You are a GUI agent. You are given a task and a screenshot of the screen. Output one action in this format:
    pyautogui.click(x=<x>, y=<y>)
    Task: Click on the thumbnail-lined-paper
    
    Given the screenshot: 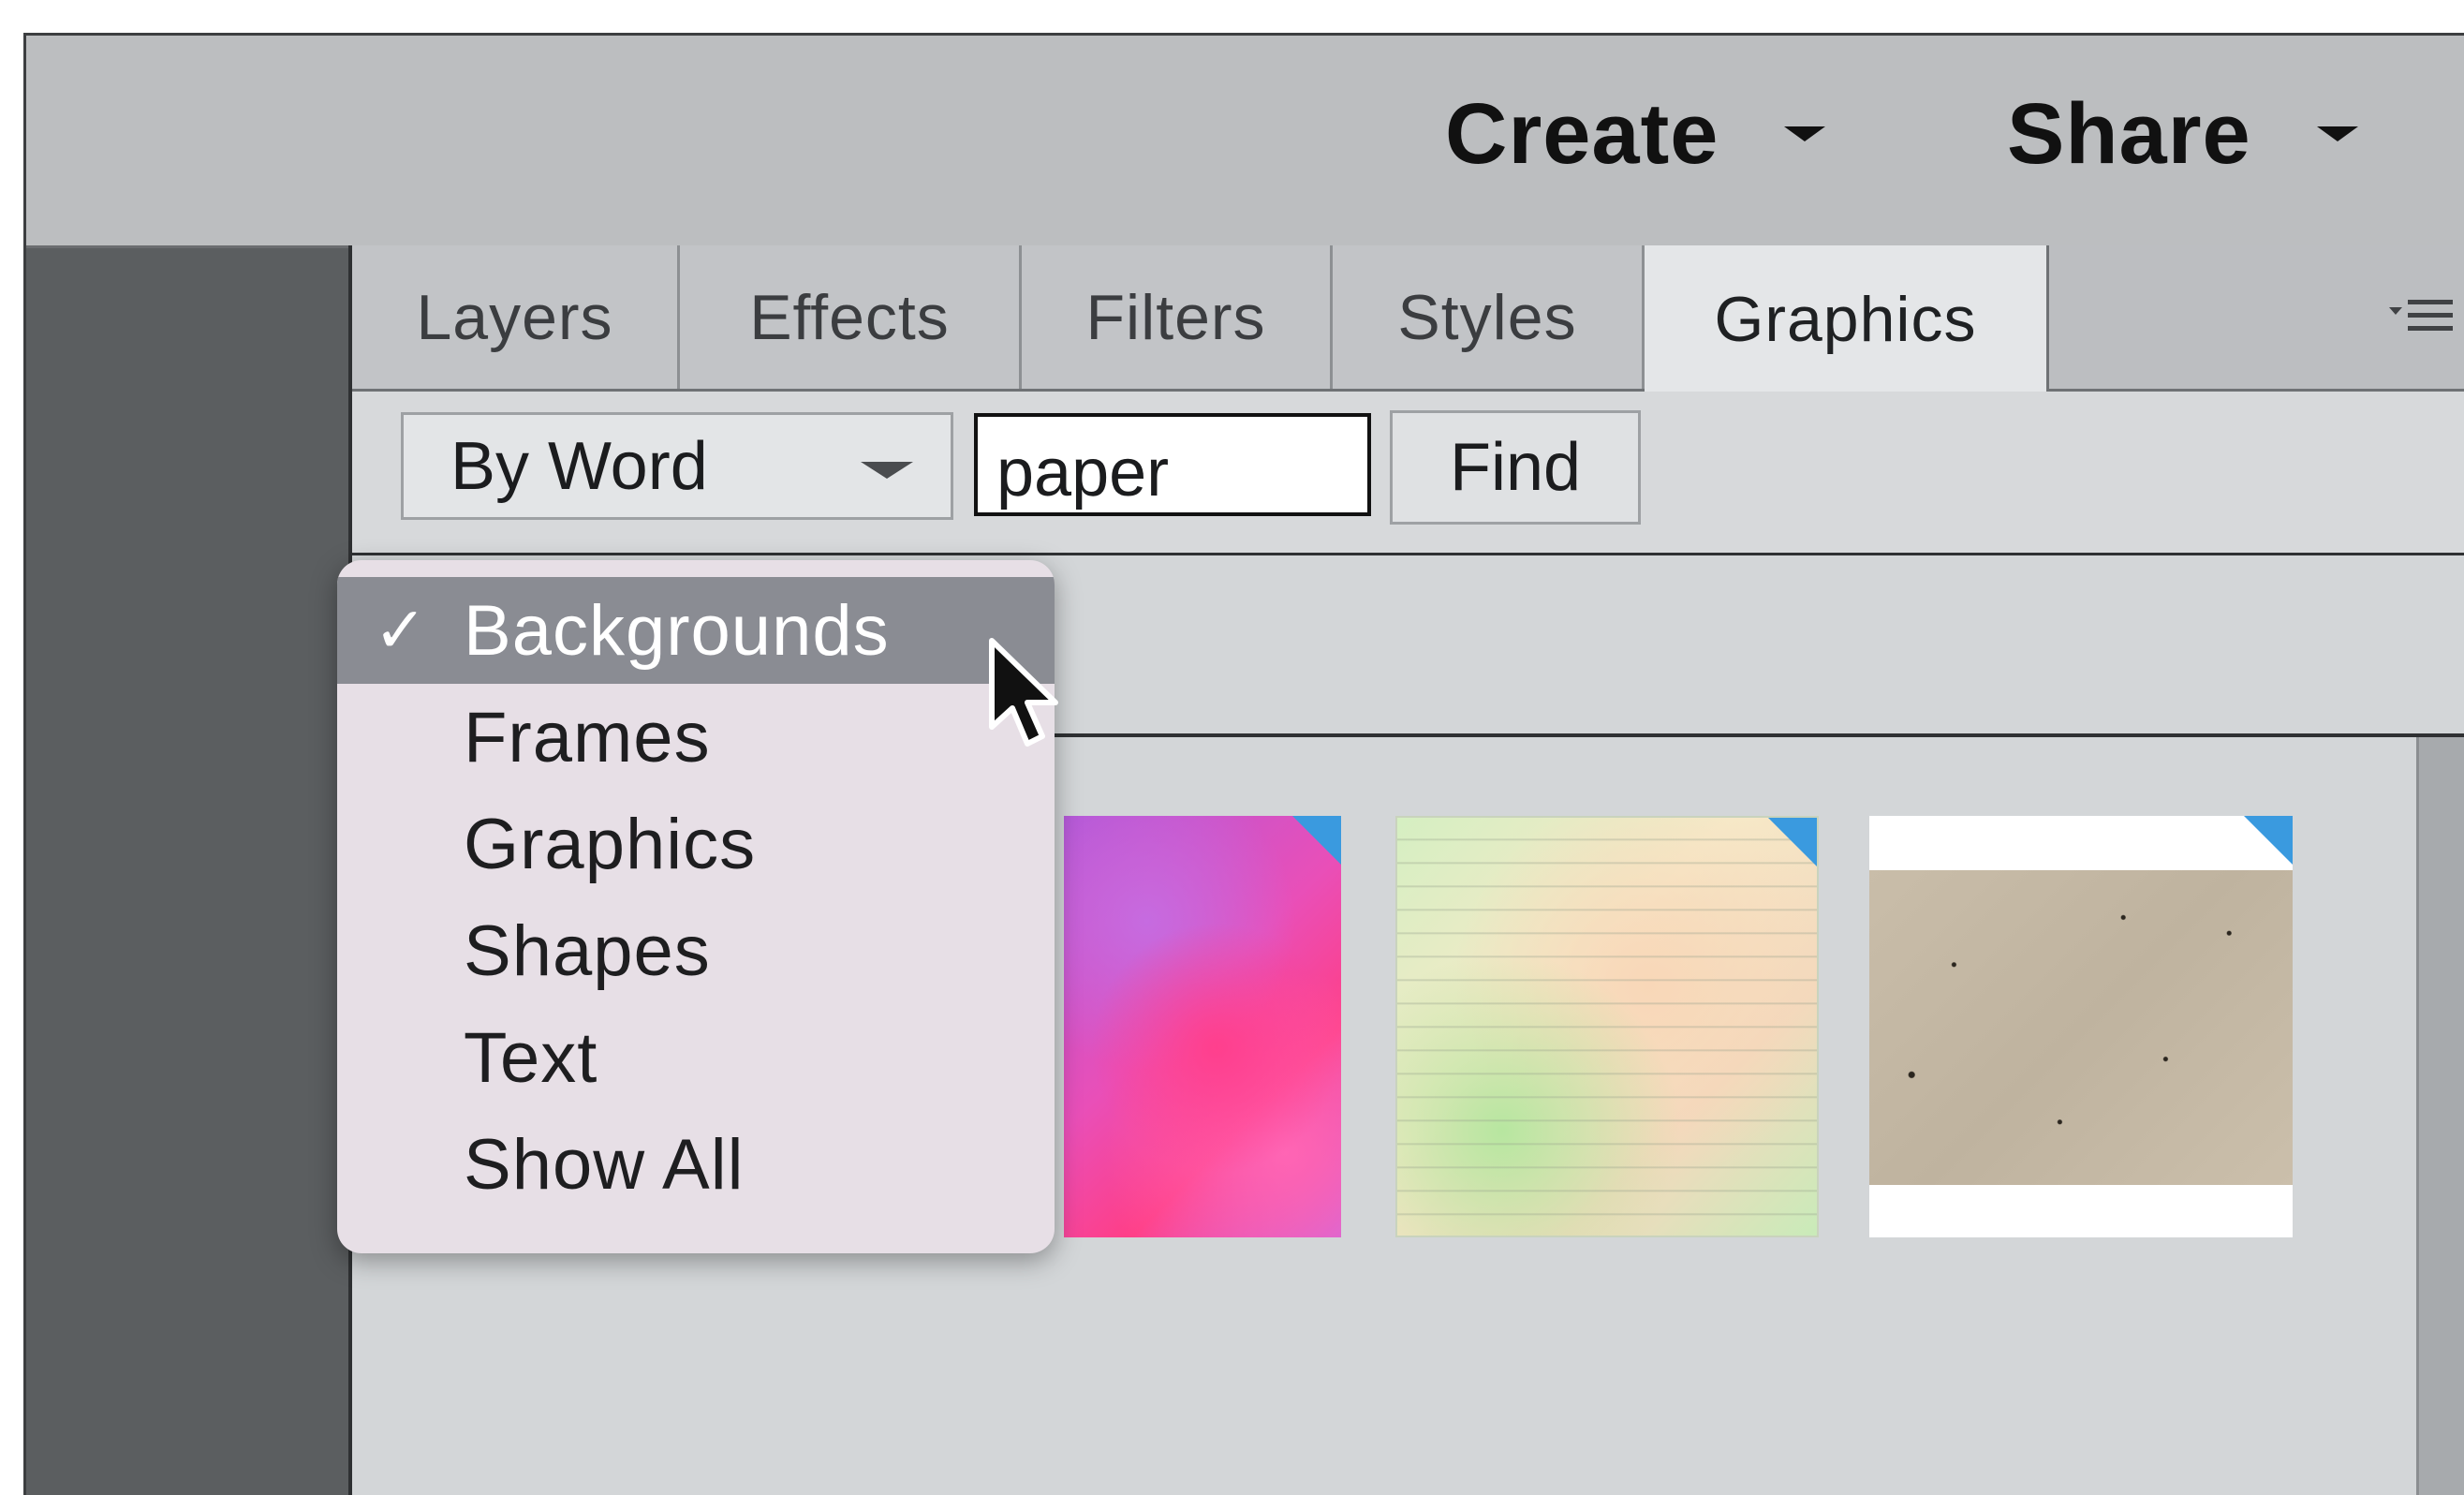 What is the action you would take?
    pyautogui.click(x=1607, y=1026)
    